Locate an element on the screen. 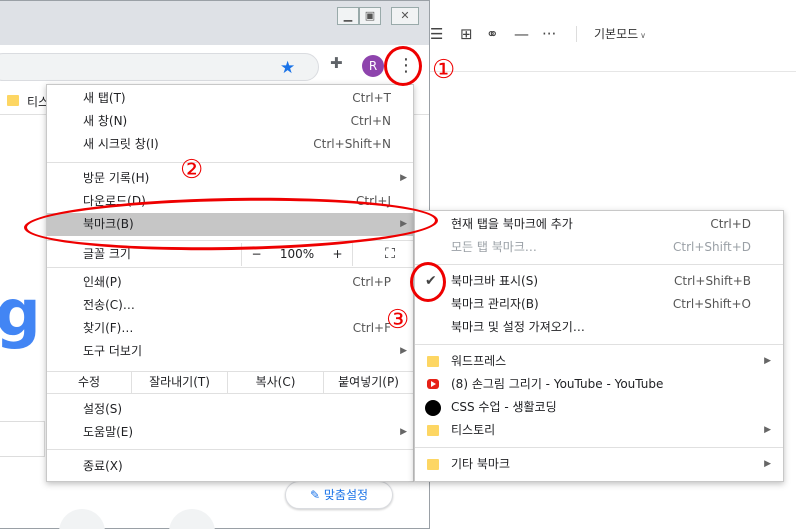  toolbar-separator is located at coordinates (576, 34).